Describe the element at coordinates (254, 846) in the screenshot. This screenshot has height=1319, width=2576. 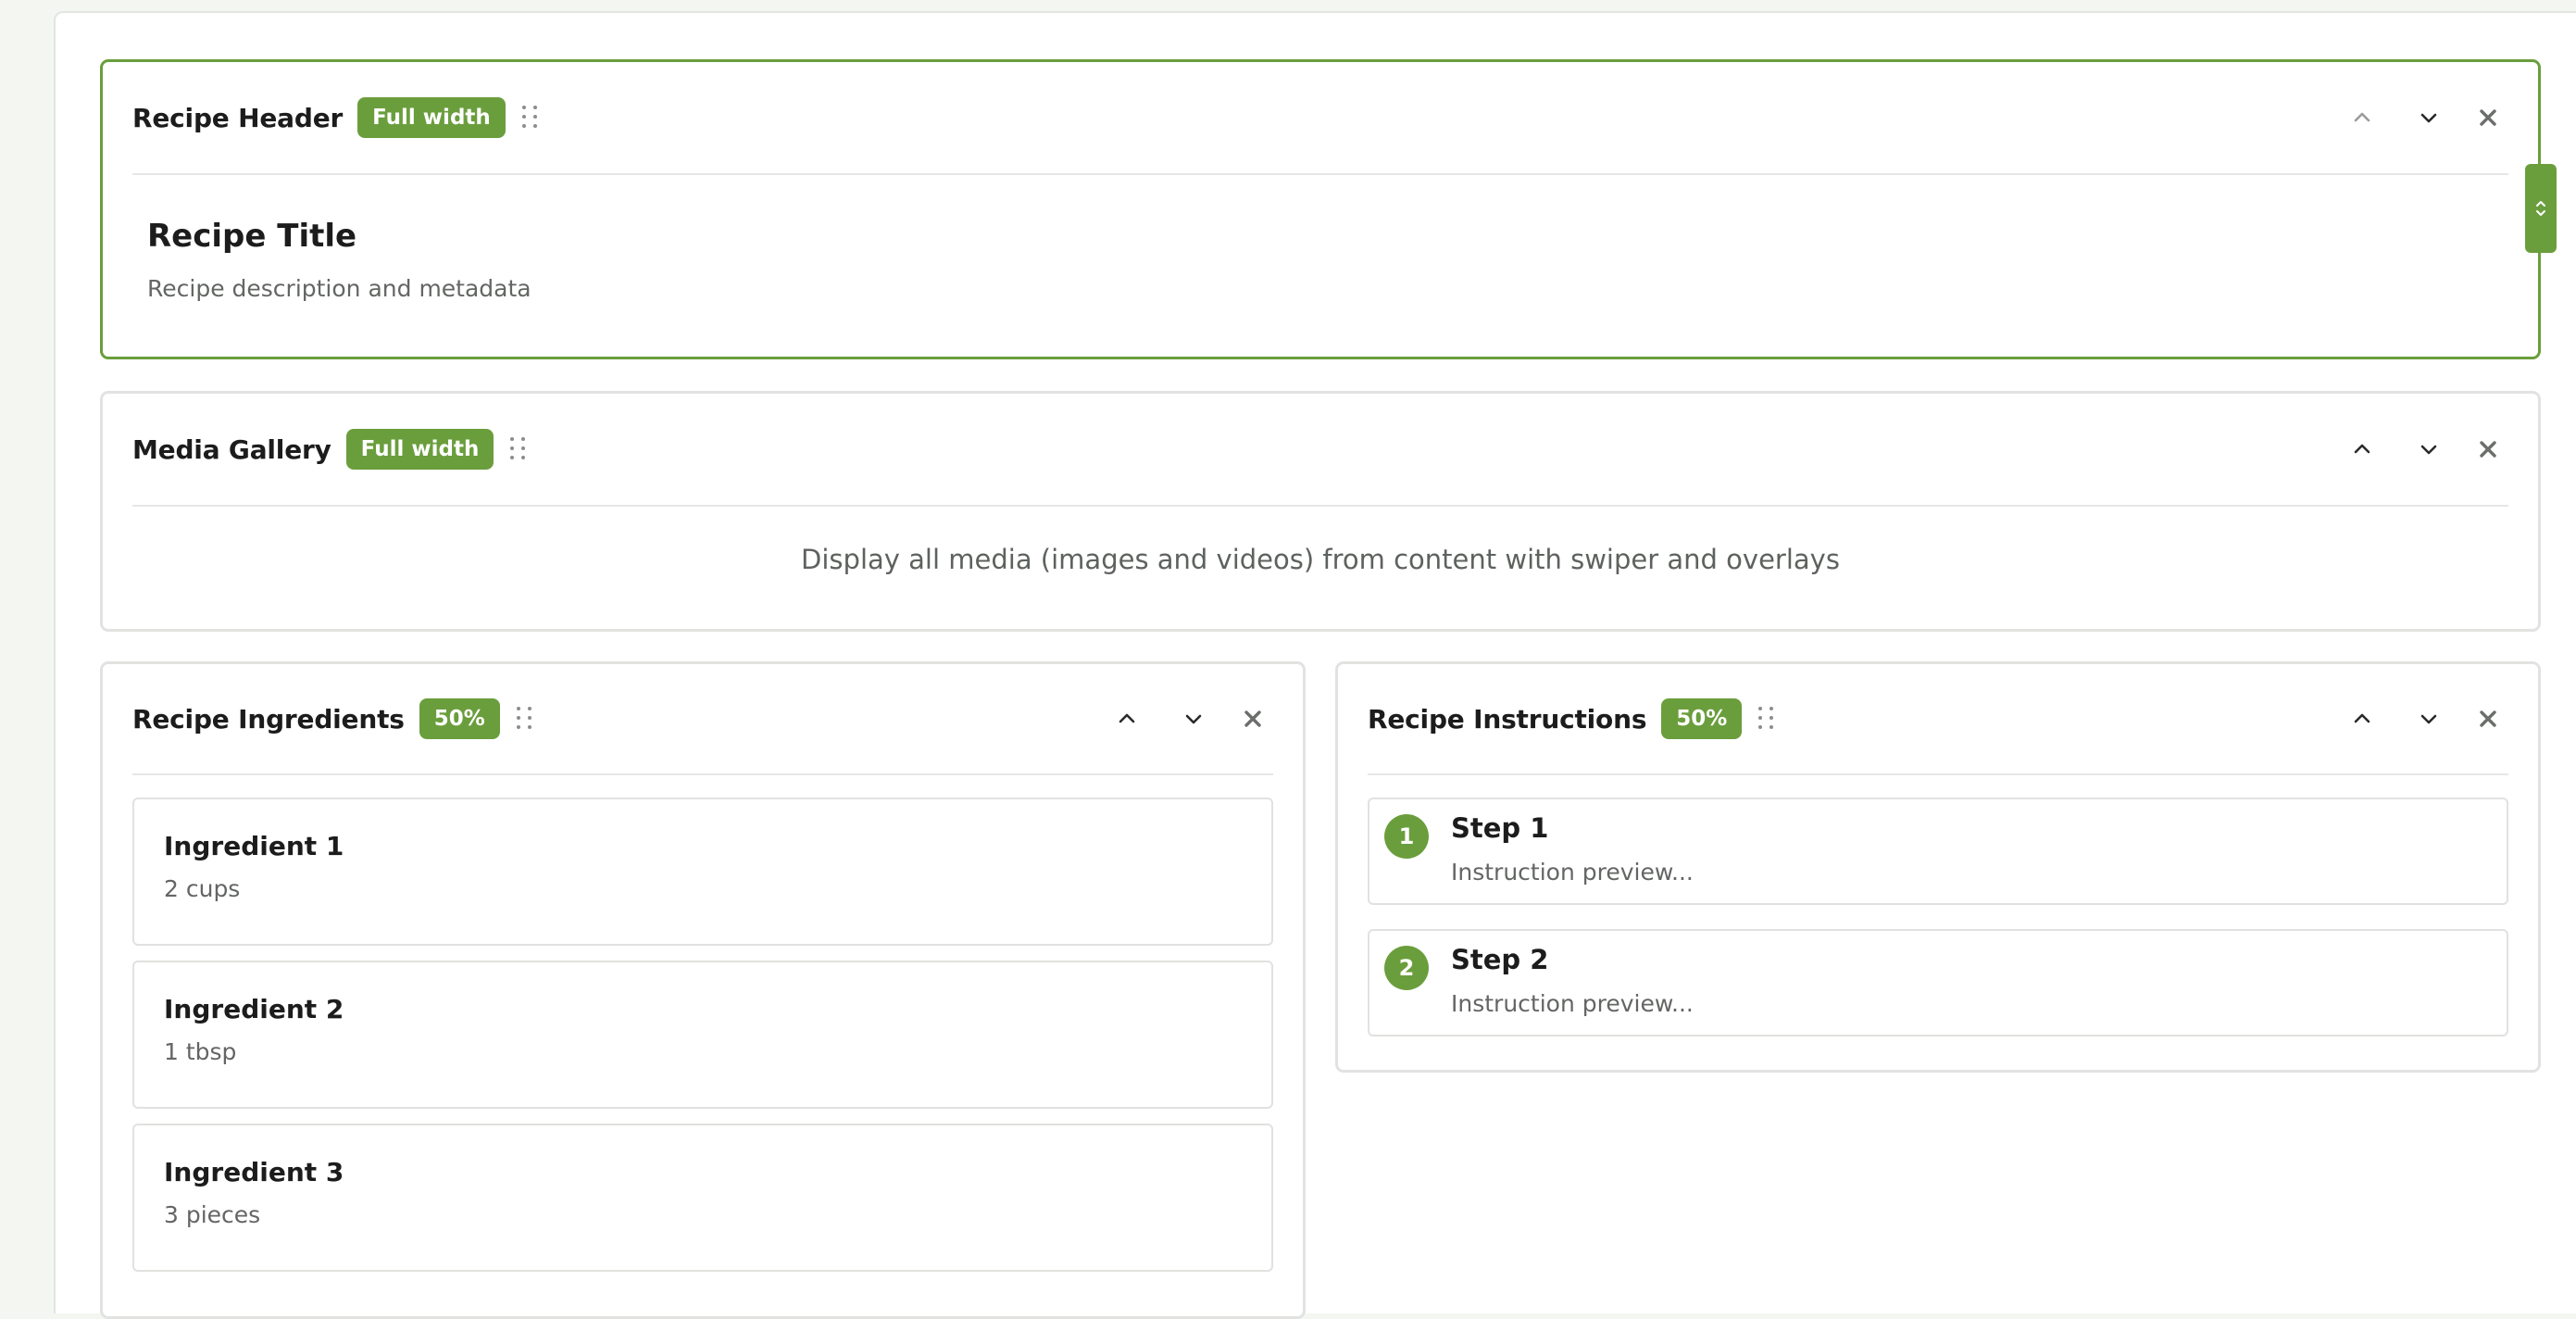
I see `ingredient-name: Ingredient 1` at that location.